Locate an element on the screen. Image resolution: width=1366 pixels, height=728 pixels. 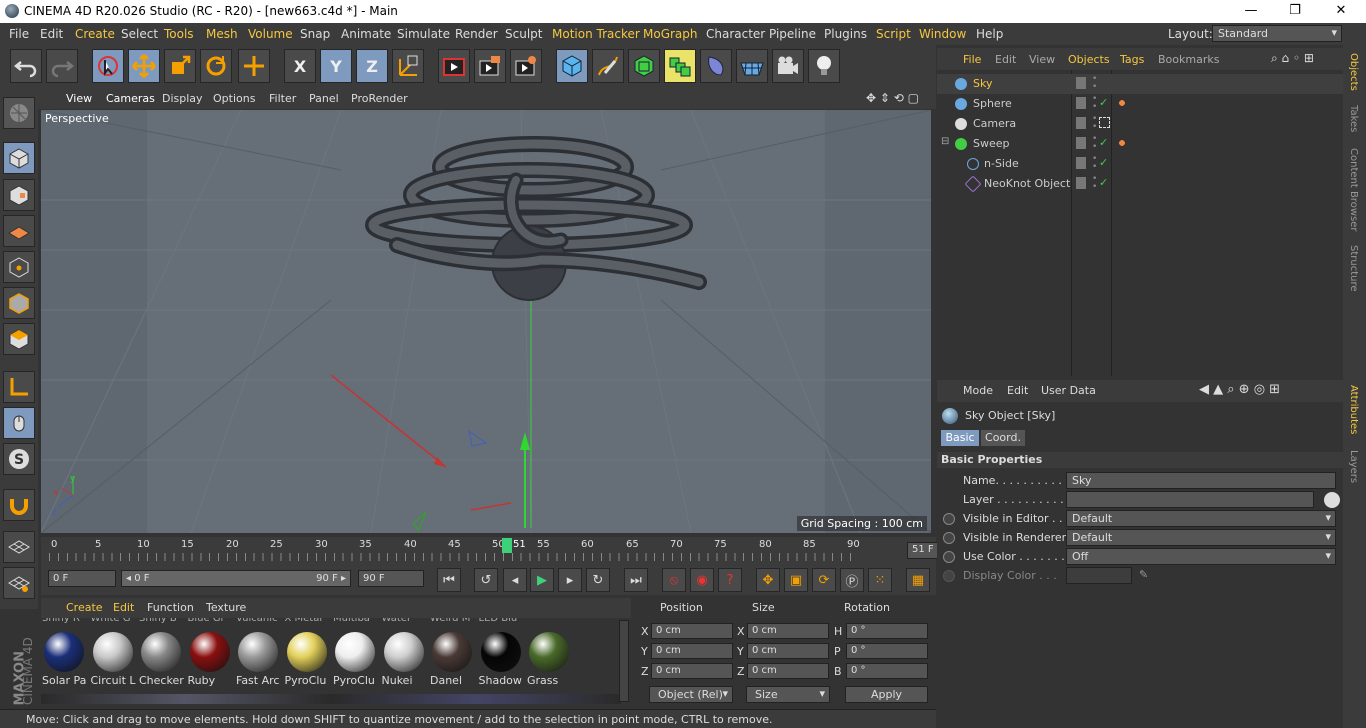
solo-mode-icon: S is located at coordinates (19, 459).